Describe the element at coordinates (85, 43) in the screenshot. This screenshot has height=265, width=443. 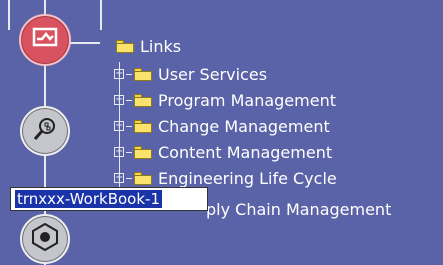
I see `rail-connector` at that location.